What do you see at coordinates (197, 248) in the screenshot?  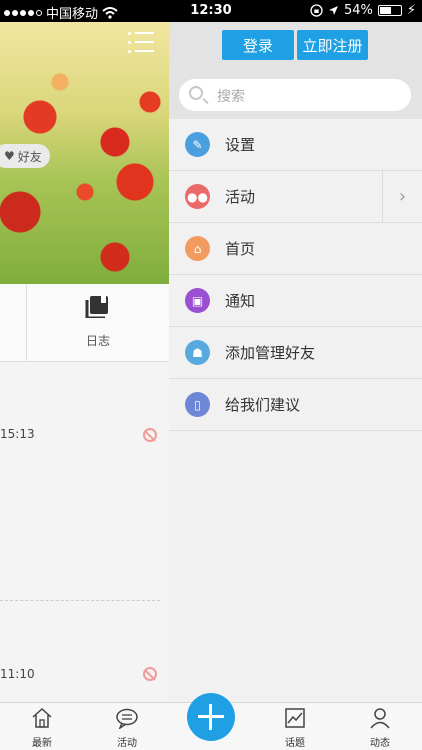 I see `home-icon: ⌂` at bounding box center [197, 248].